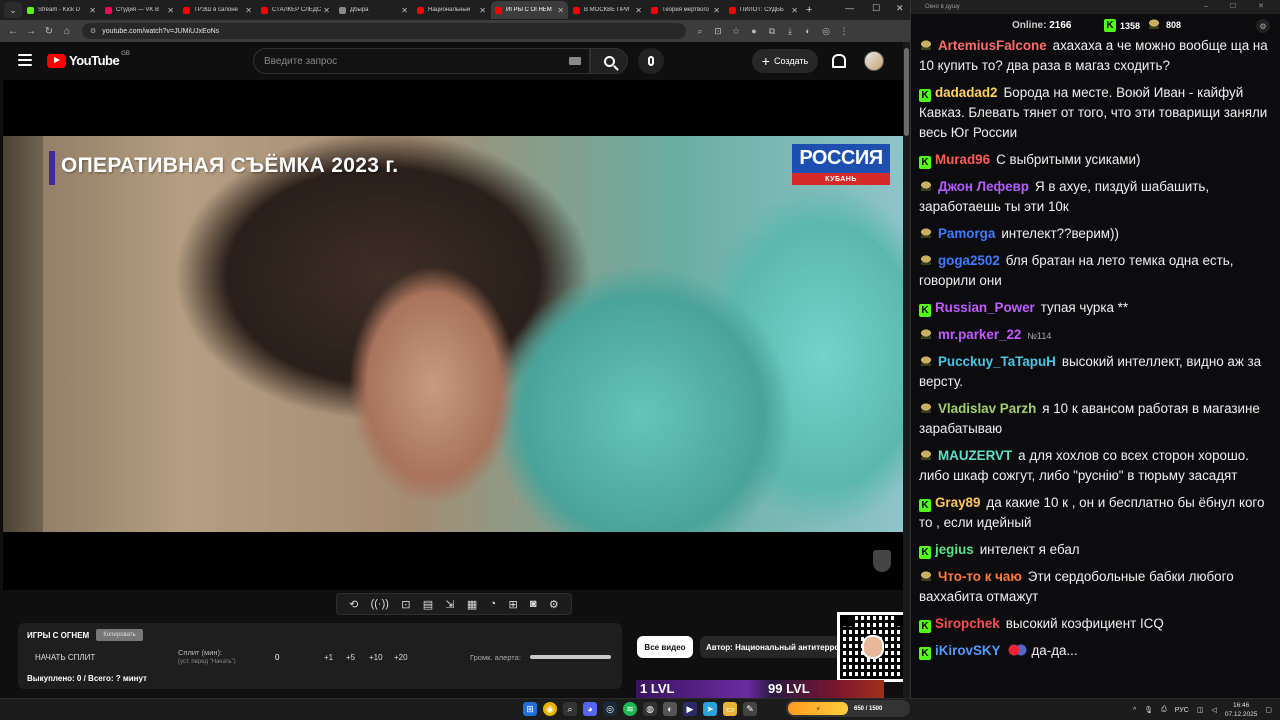 This screenshot has width=1280, height=720. Describe the element at coordinates (405, 604) in the screenshot. I see `player-tool-icon: ⊡` at that location.